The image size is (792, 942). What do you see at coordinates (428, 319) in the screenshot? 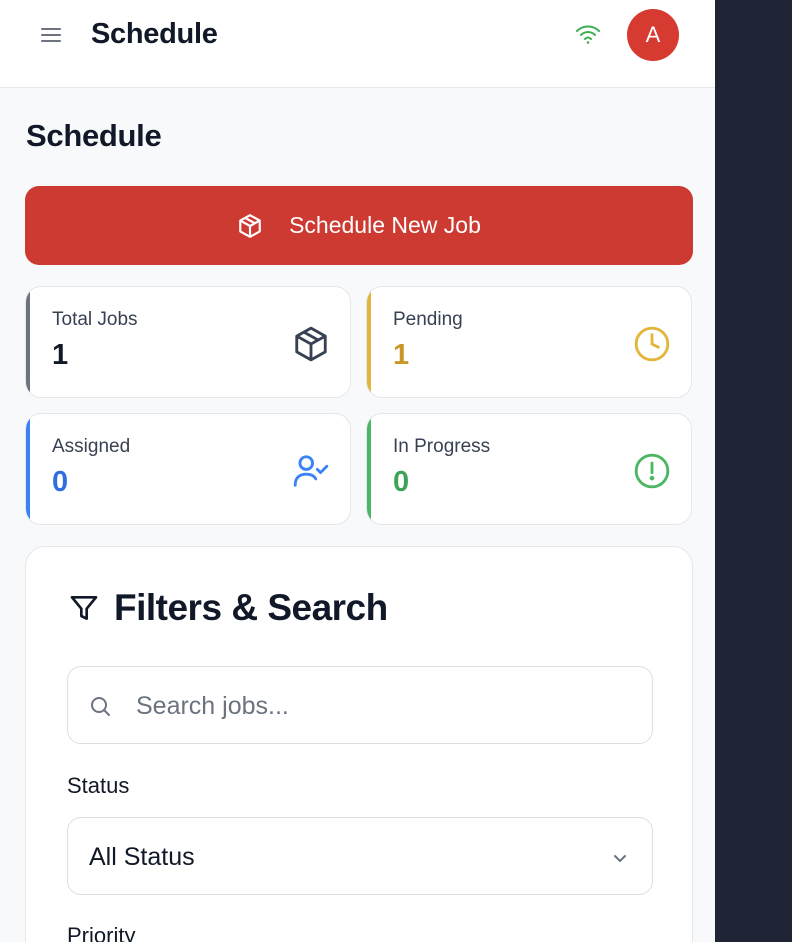
I see `stat-label: Pending` at bounding box center [428, 319].